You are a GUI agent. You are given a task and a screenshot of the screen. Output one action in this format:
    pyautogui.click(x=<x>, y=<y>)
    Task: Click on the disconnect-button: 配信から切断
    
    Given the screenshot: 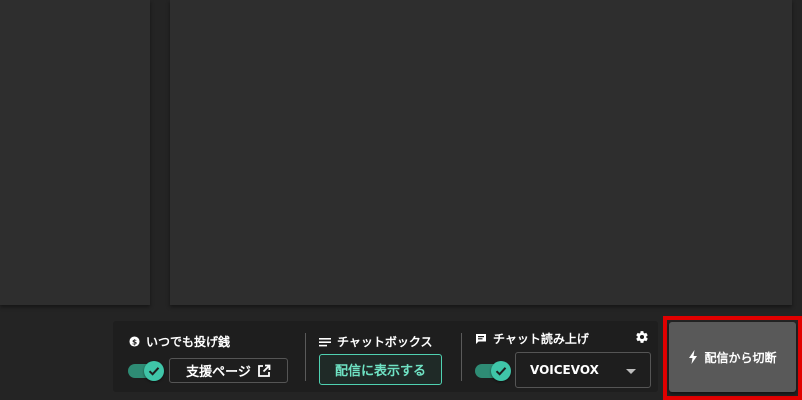 What is the action you would take?
    pyautogui.click(x=732, y=357)
    